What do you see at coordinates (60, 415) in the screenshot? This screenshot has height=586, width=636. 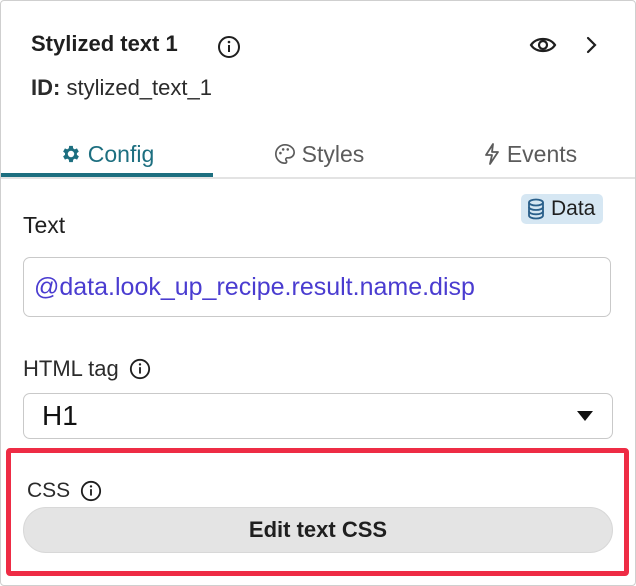 I see `html-tag-selected-value: H1` at bounding box center [60, 415].